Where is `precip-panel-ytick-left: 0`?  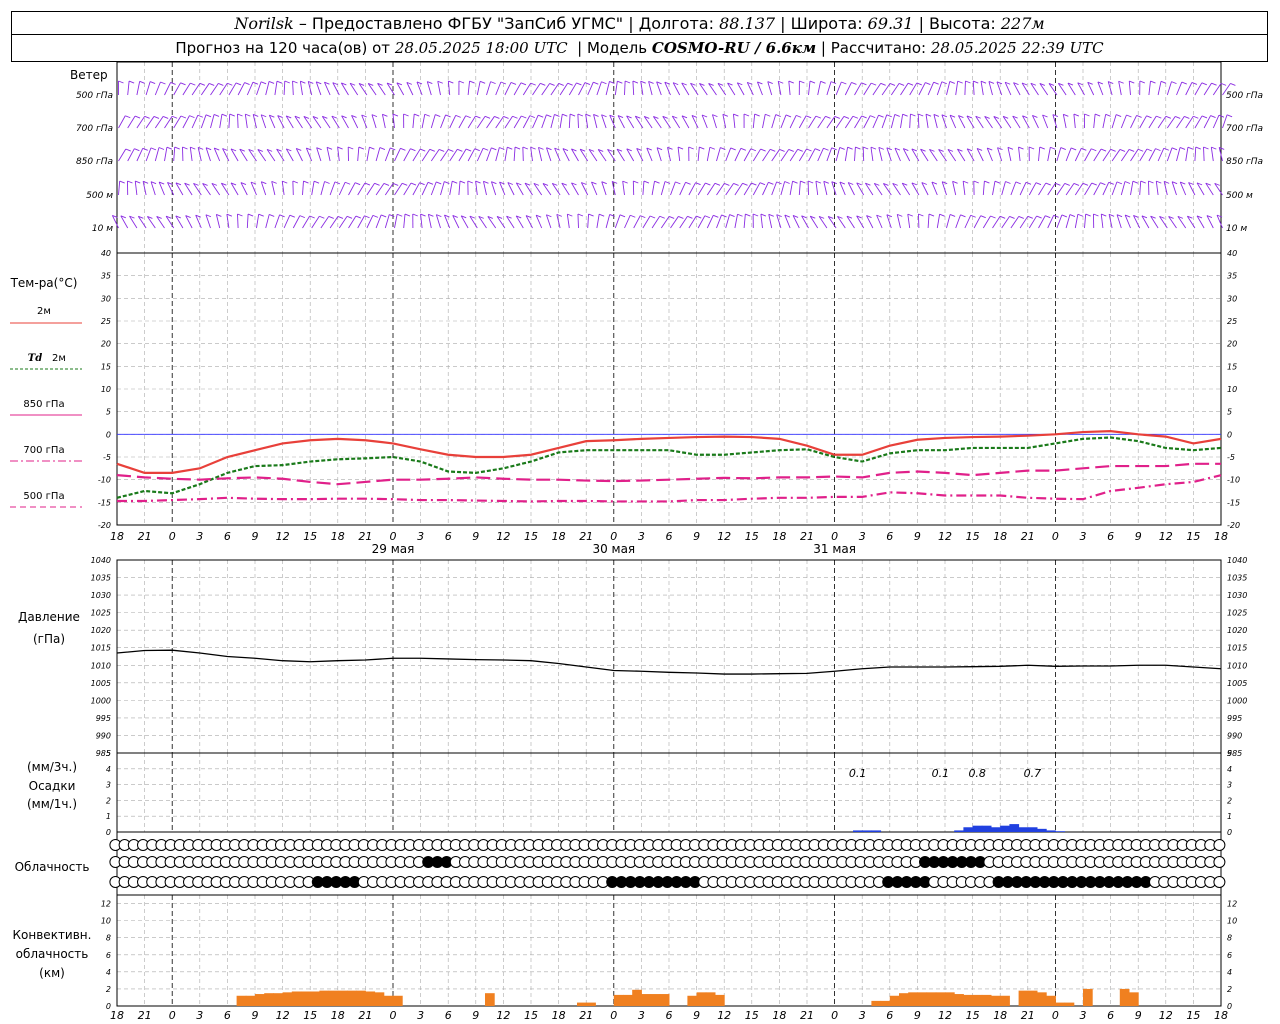
precip-panel-ytick-left: 0 is located at coordinates (108, 832).